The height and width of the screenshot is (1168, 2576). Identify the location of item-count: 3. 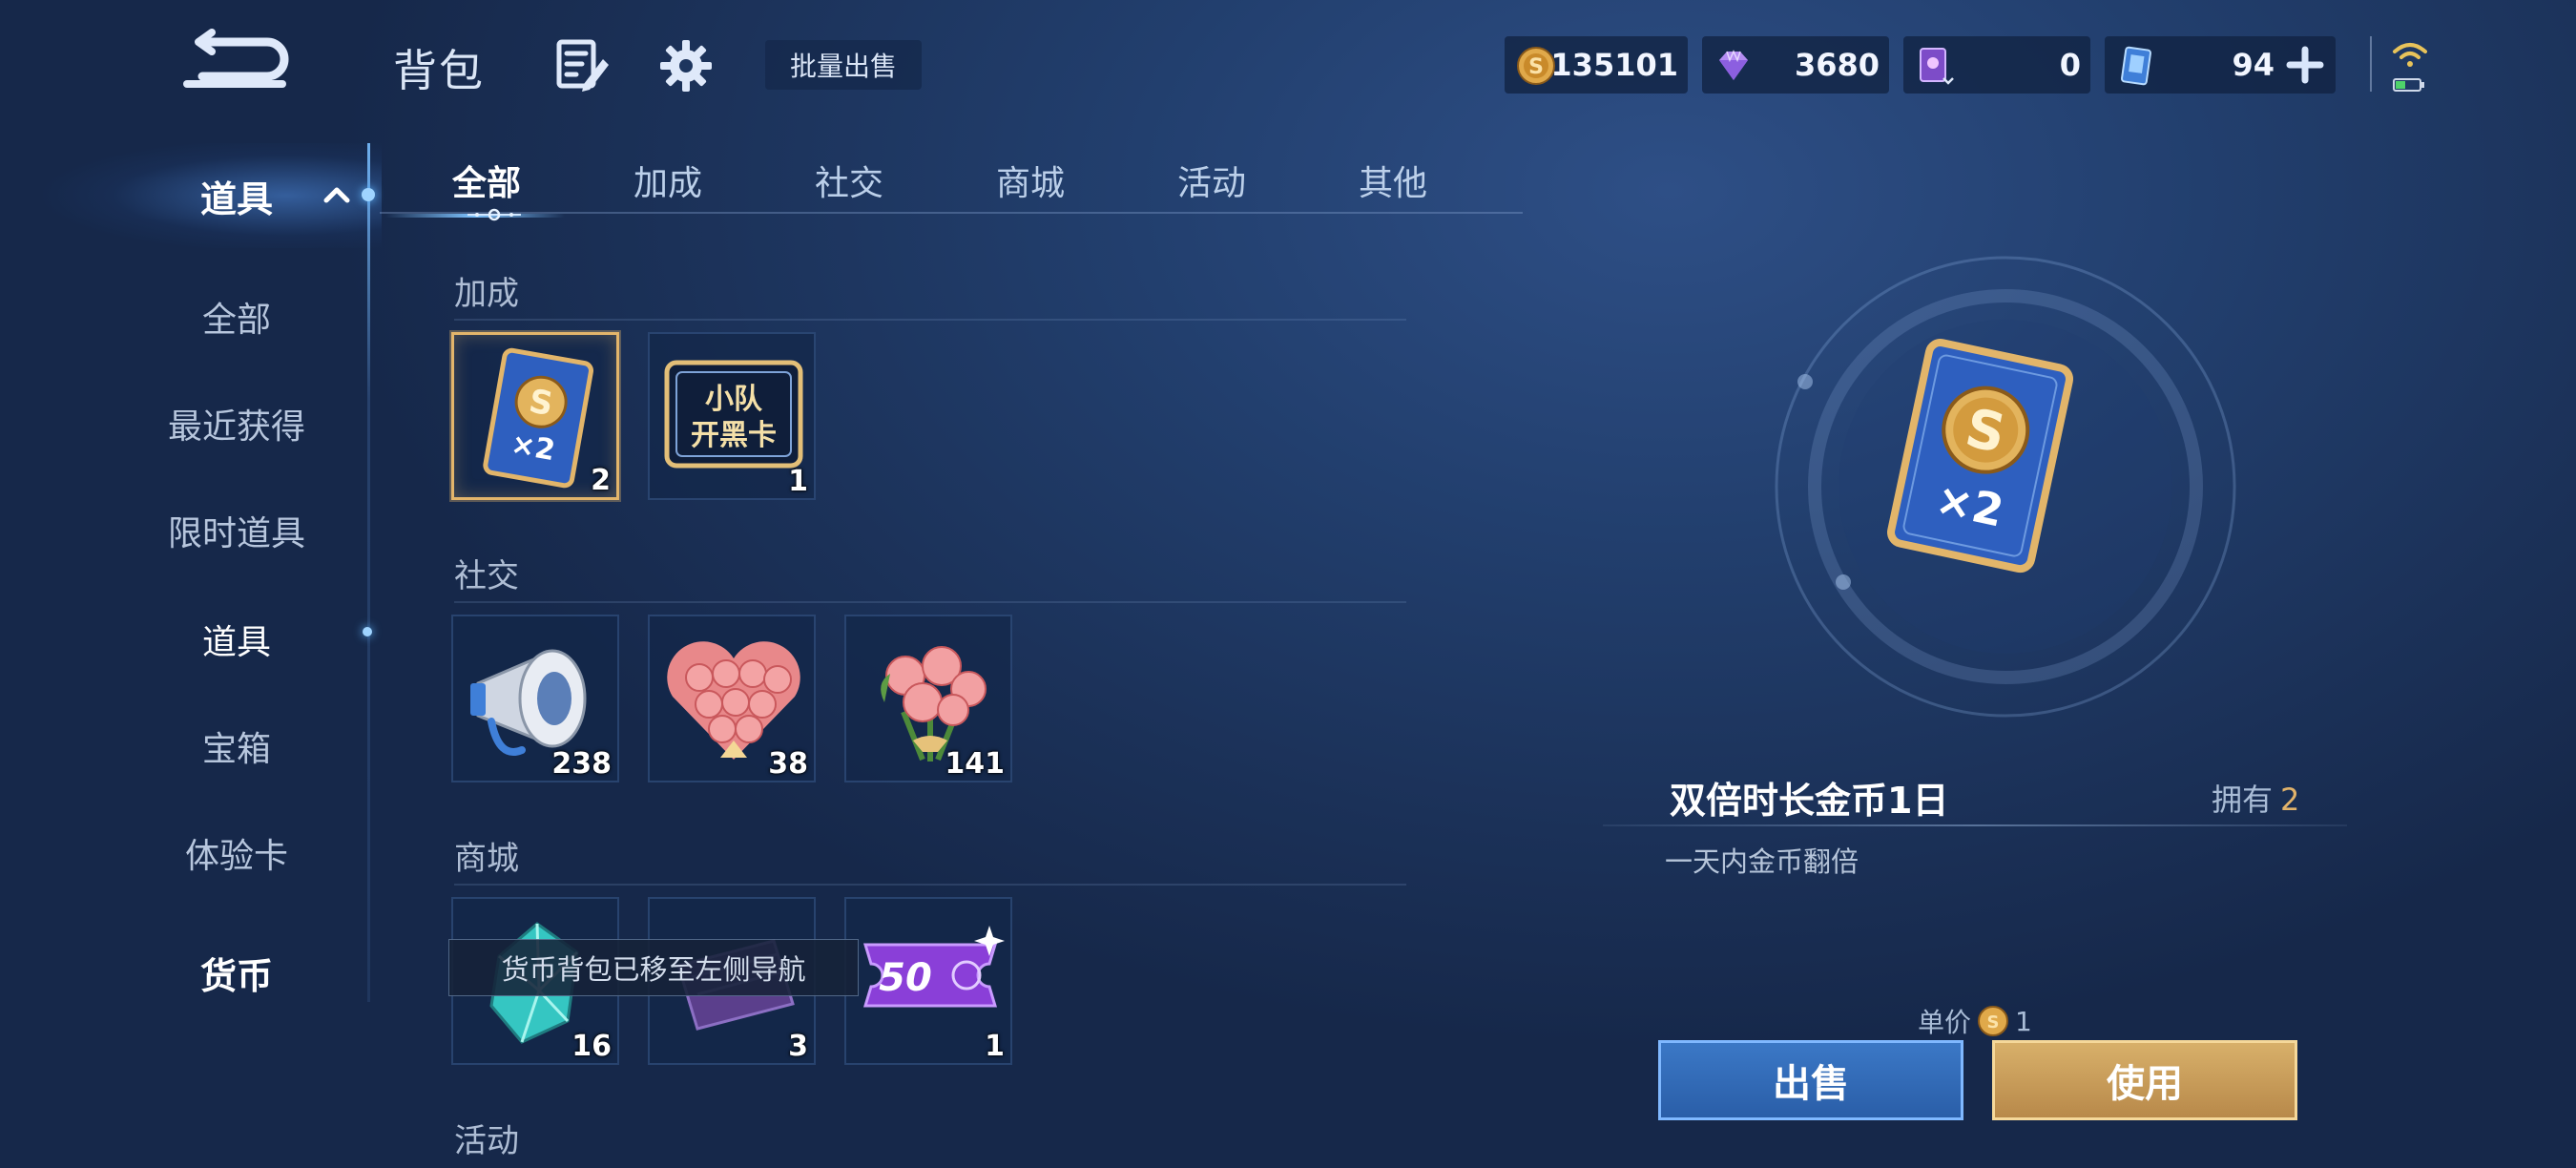
(798, 1046).